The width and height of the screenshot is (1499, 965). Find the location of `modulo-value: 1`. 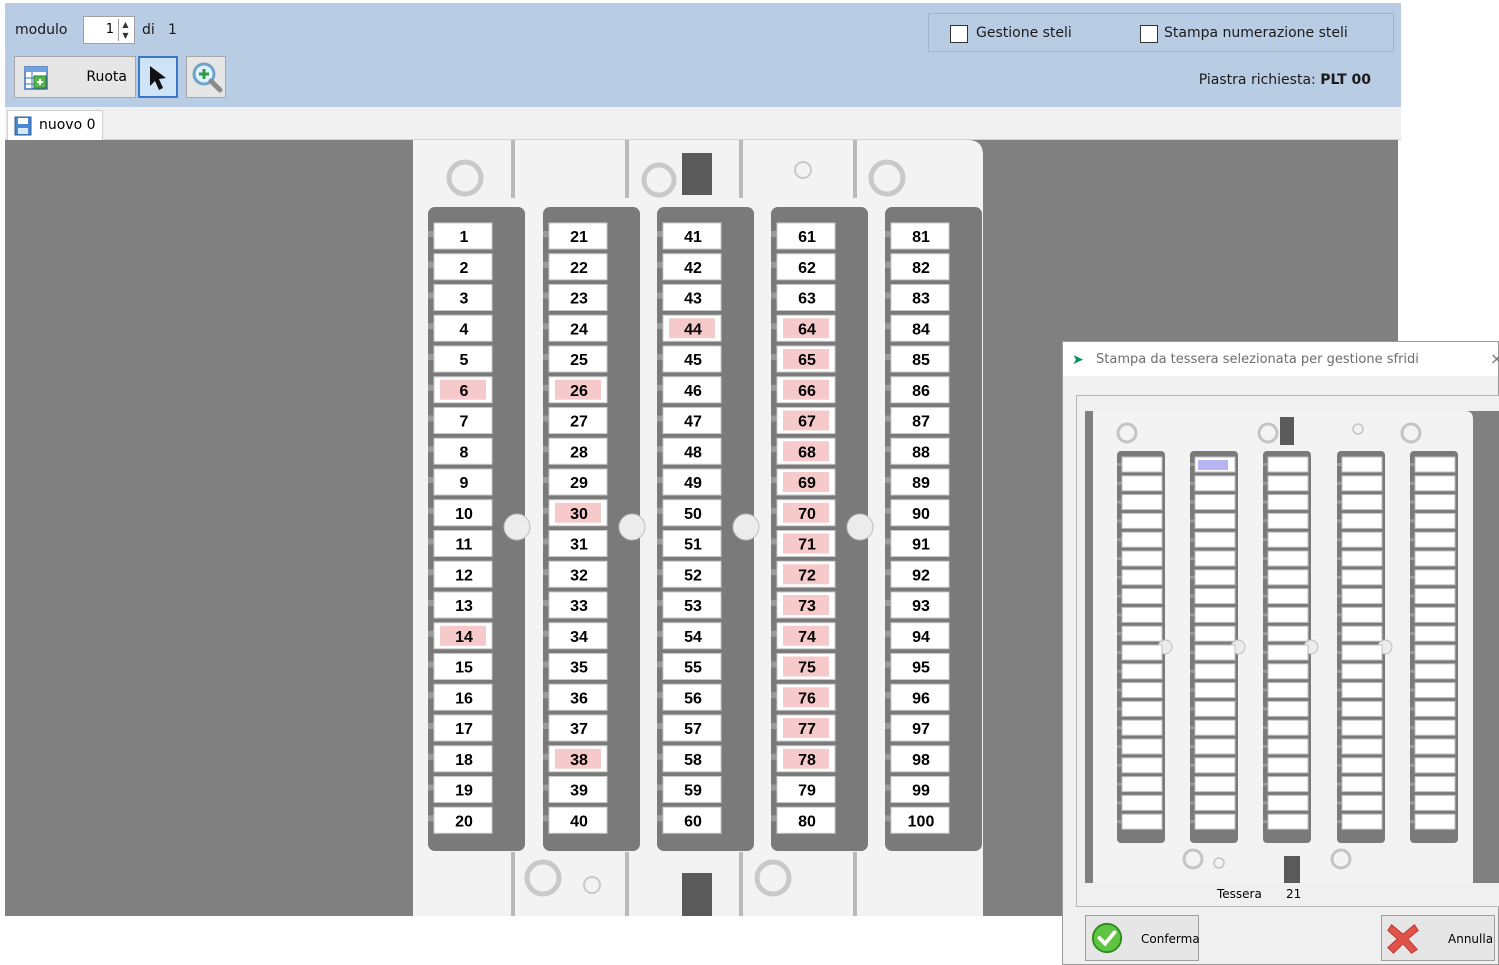

modulo-value: 1 is located at coordinates (110, 29).